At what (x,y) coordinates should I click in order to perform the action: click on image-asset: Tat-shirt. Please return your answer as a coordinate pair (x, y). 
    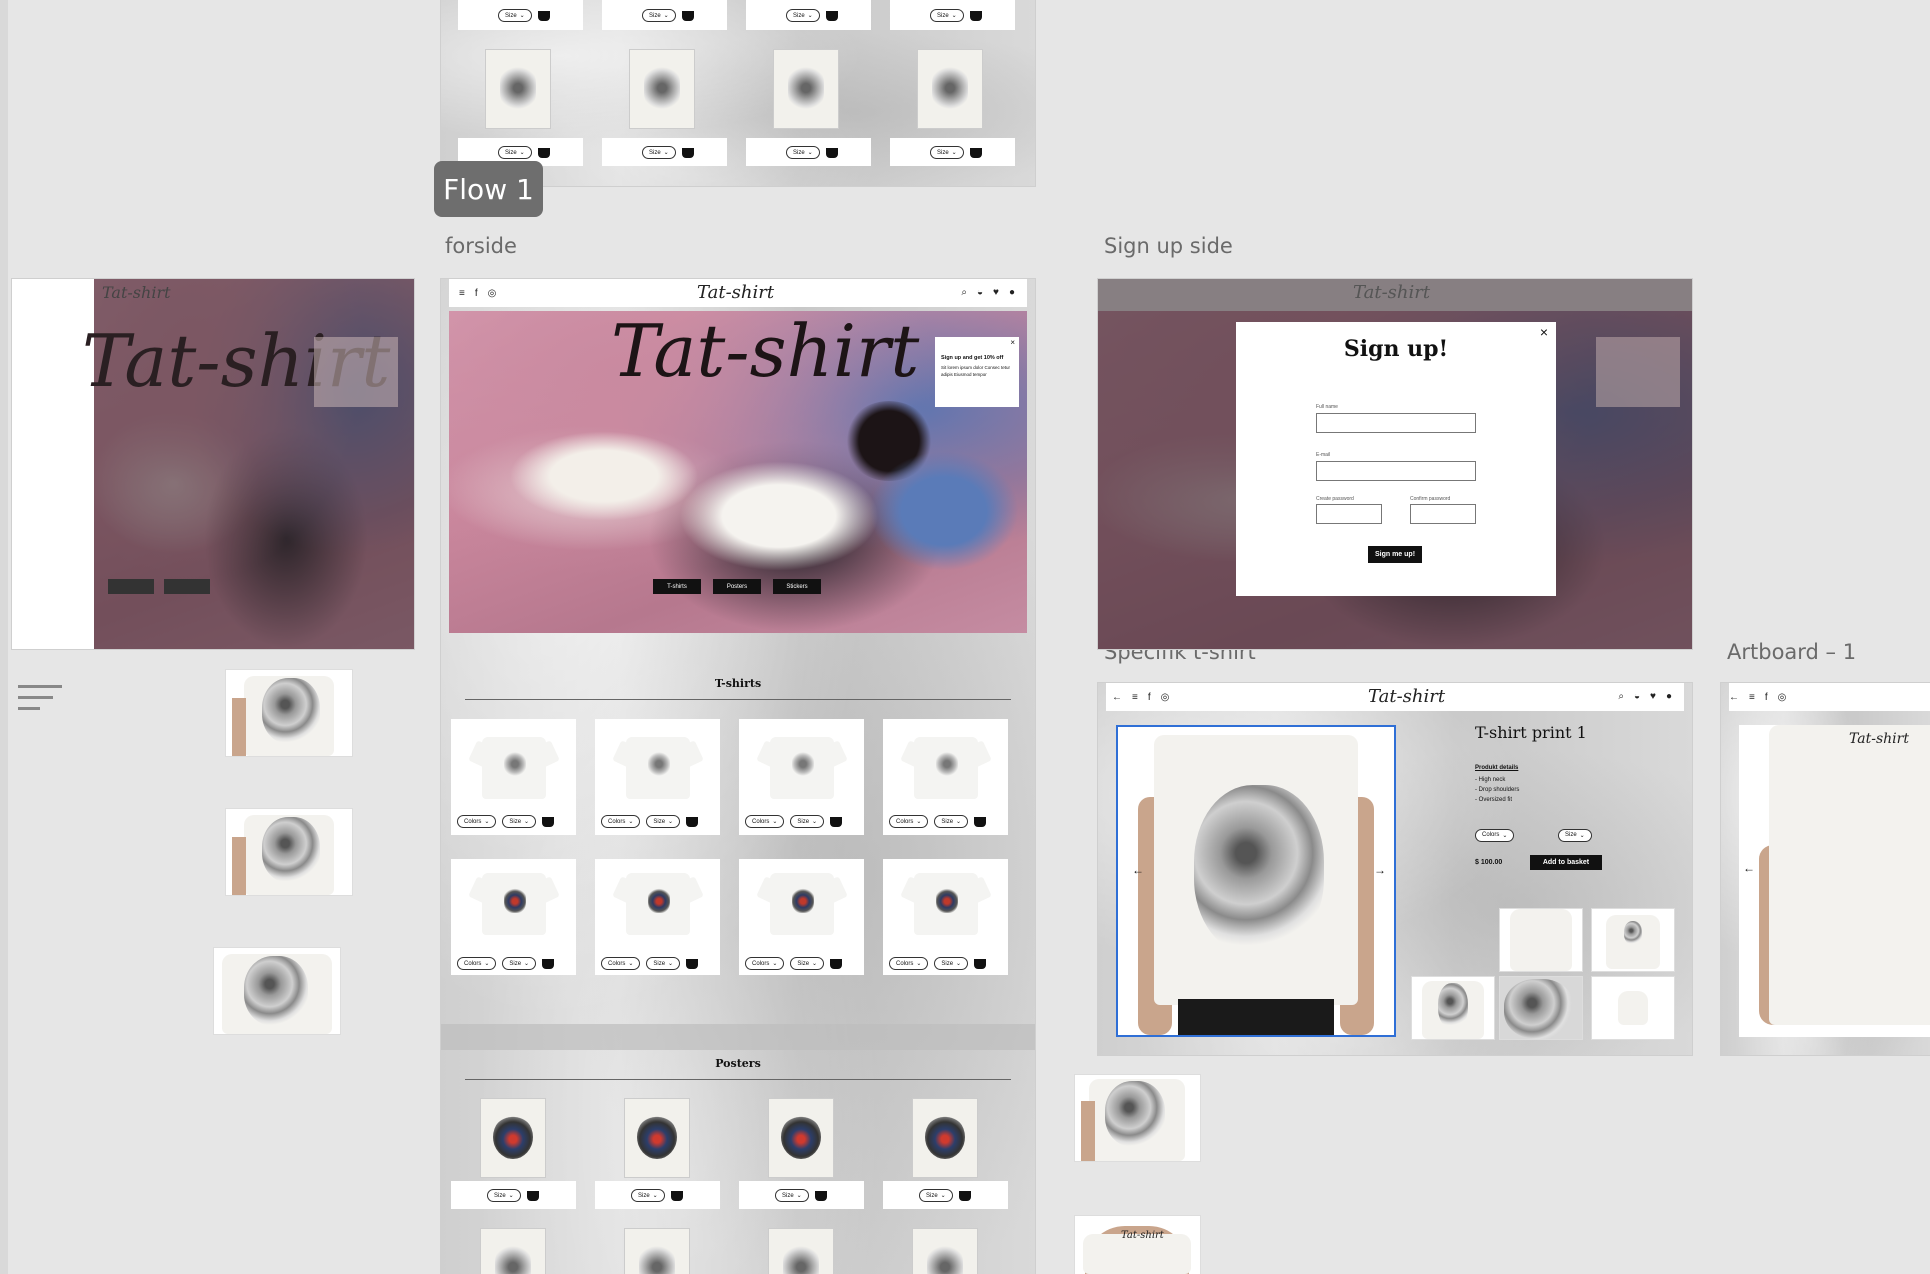
    Looking at the image, I should click on (1137, 1245).